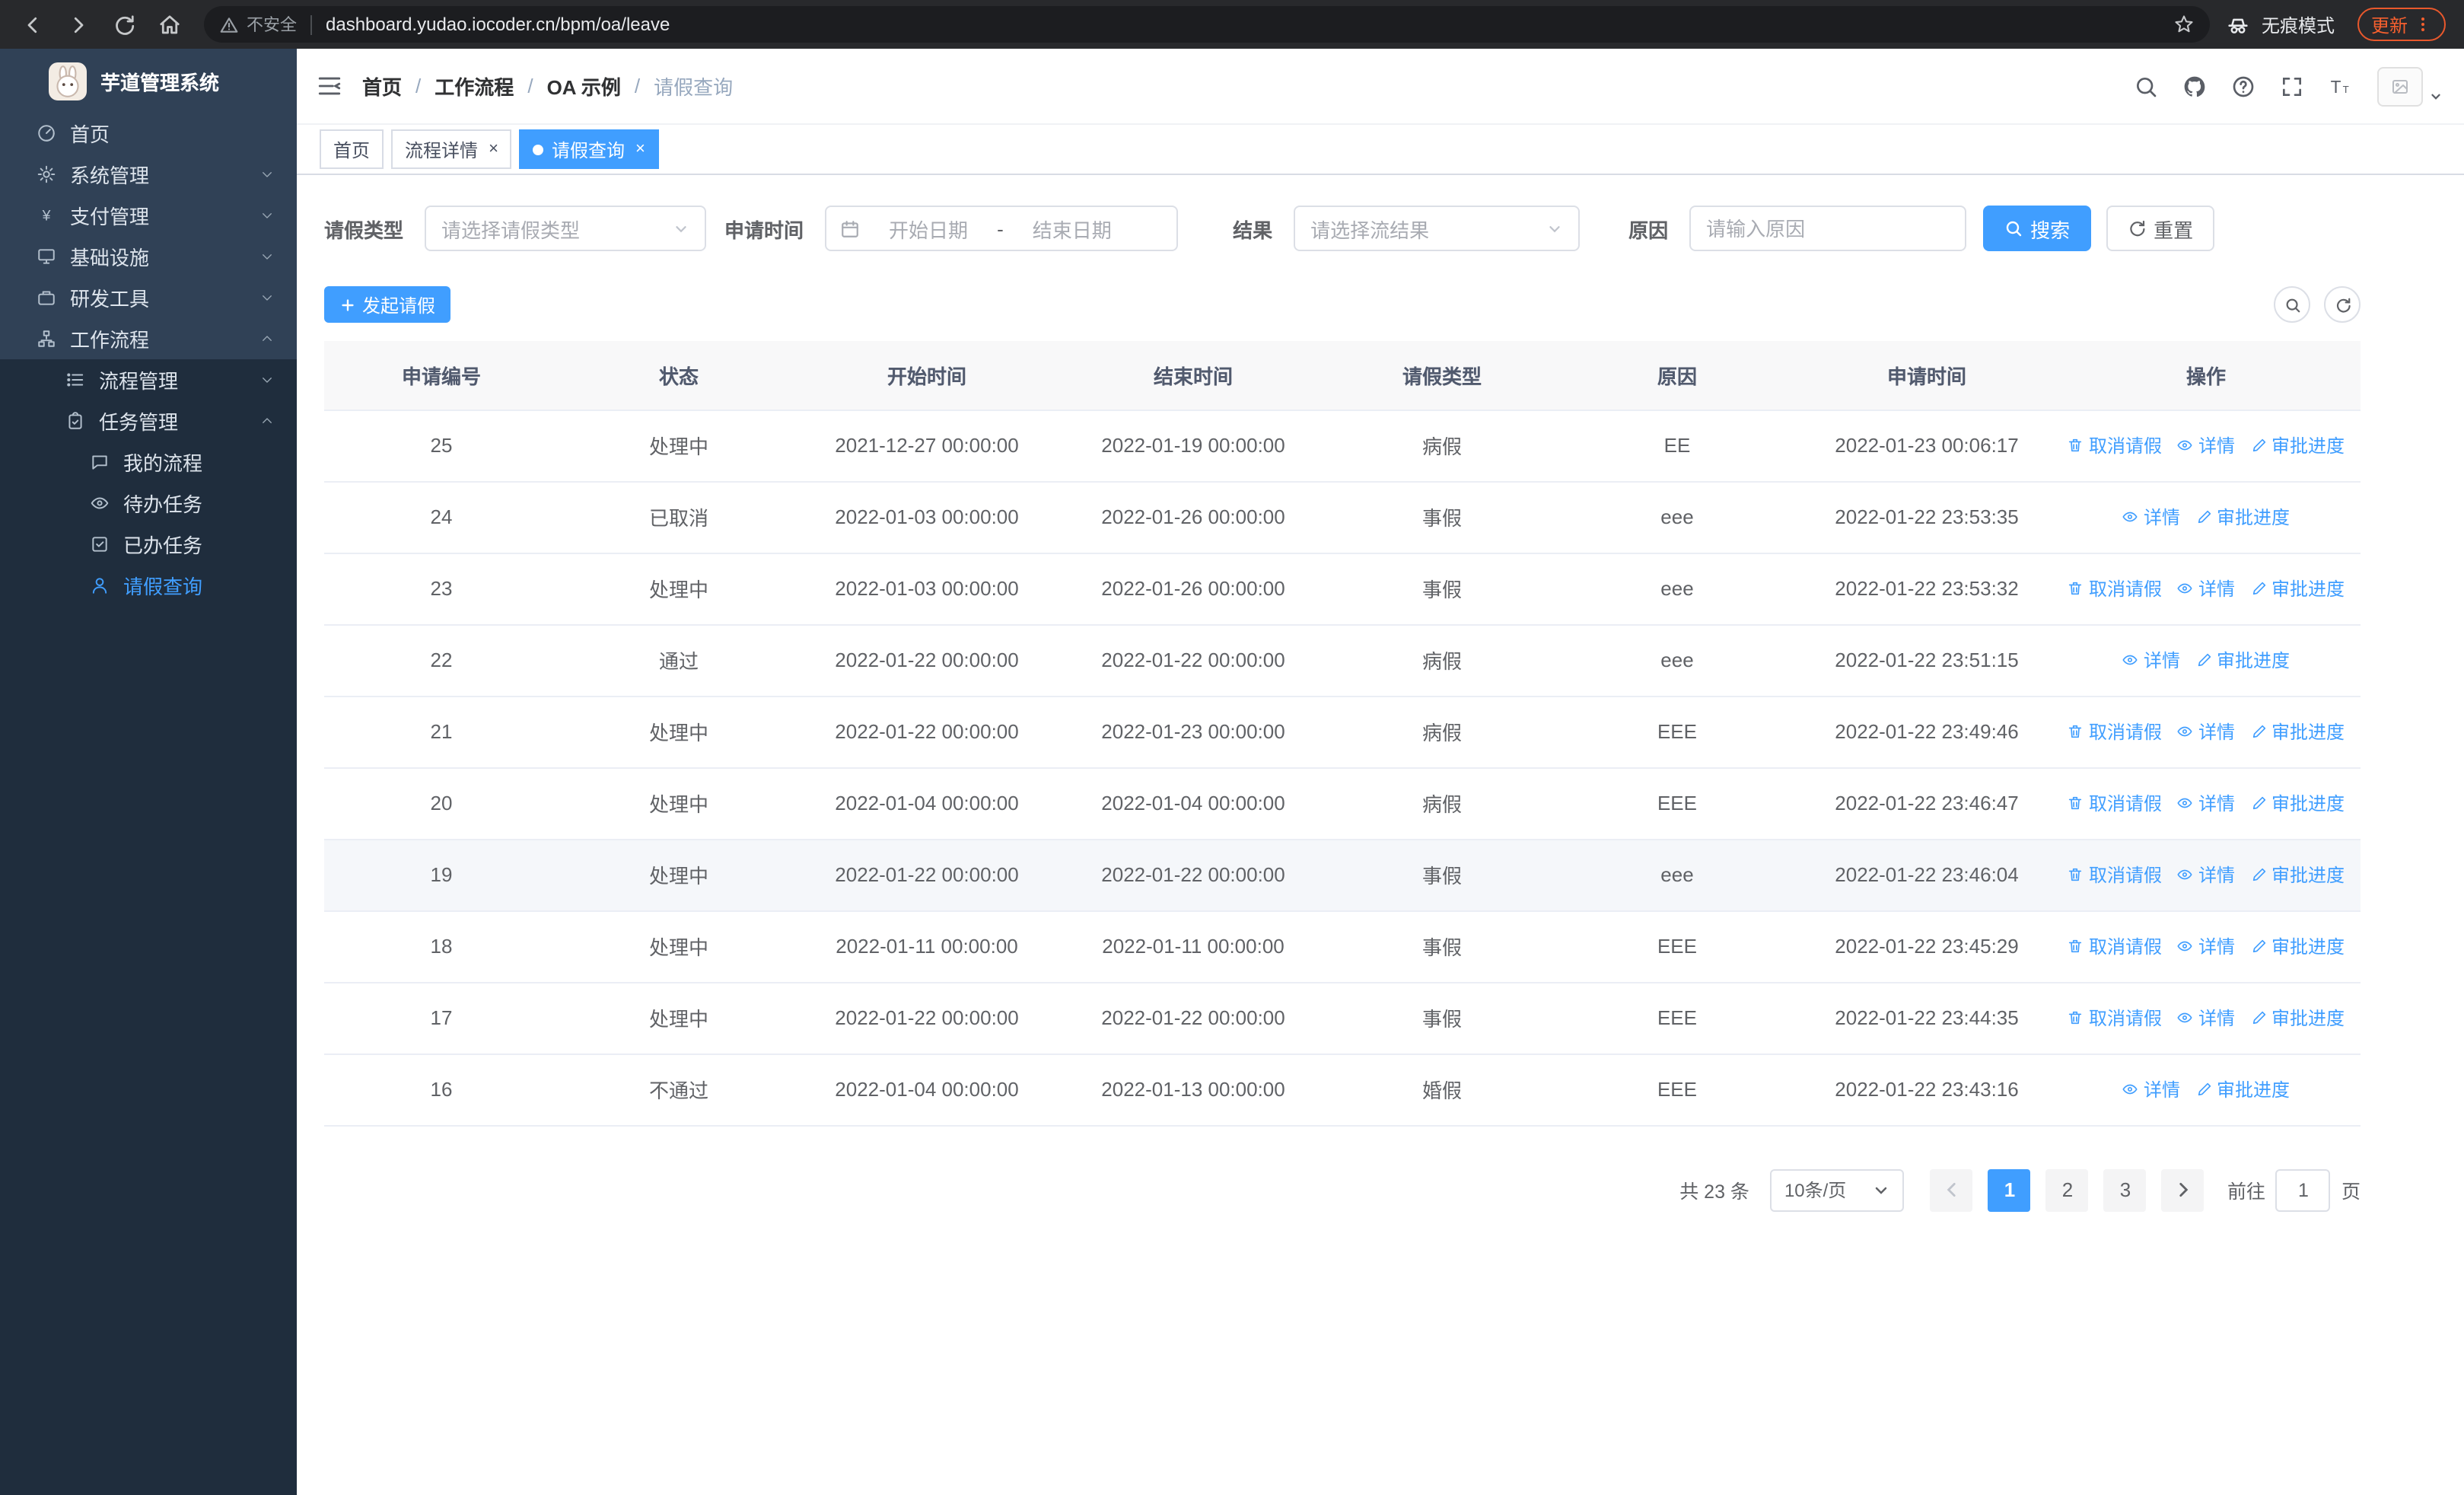 The image size is (2464, 1495). I want to click on page-size-select: 10条/页, so click(1837, 1190).